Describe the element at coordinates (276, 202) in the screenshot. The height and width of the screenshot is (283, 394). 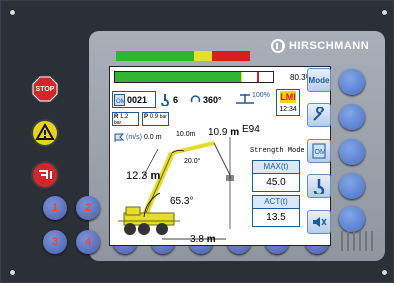
I see `actual-load-label: ACT(t)` at that location.